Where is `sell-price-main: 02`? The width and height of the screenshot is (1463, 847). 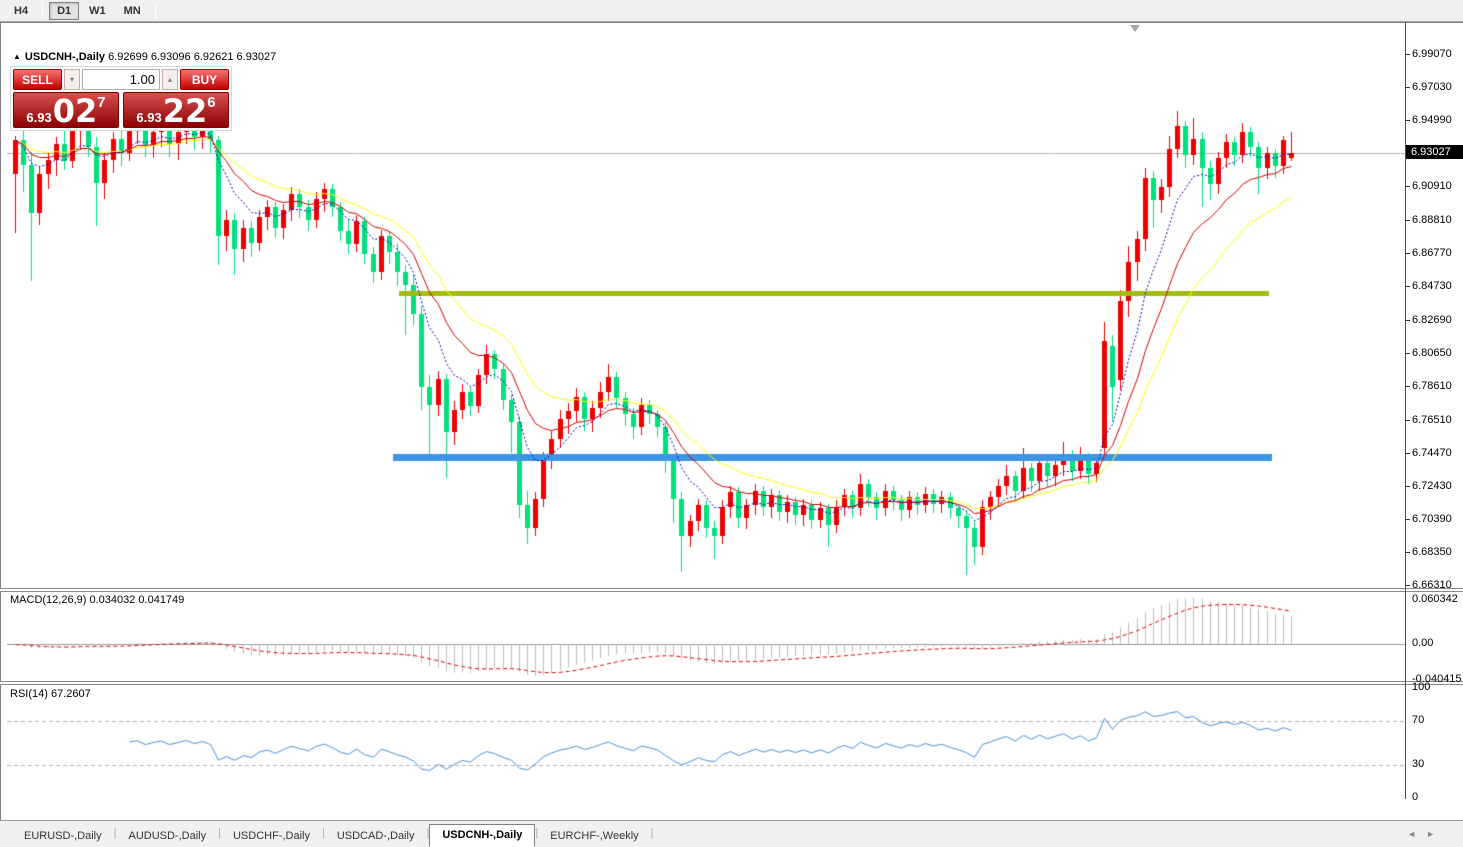
sell-price-main: 02 is located at coordinates (75, 111).